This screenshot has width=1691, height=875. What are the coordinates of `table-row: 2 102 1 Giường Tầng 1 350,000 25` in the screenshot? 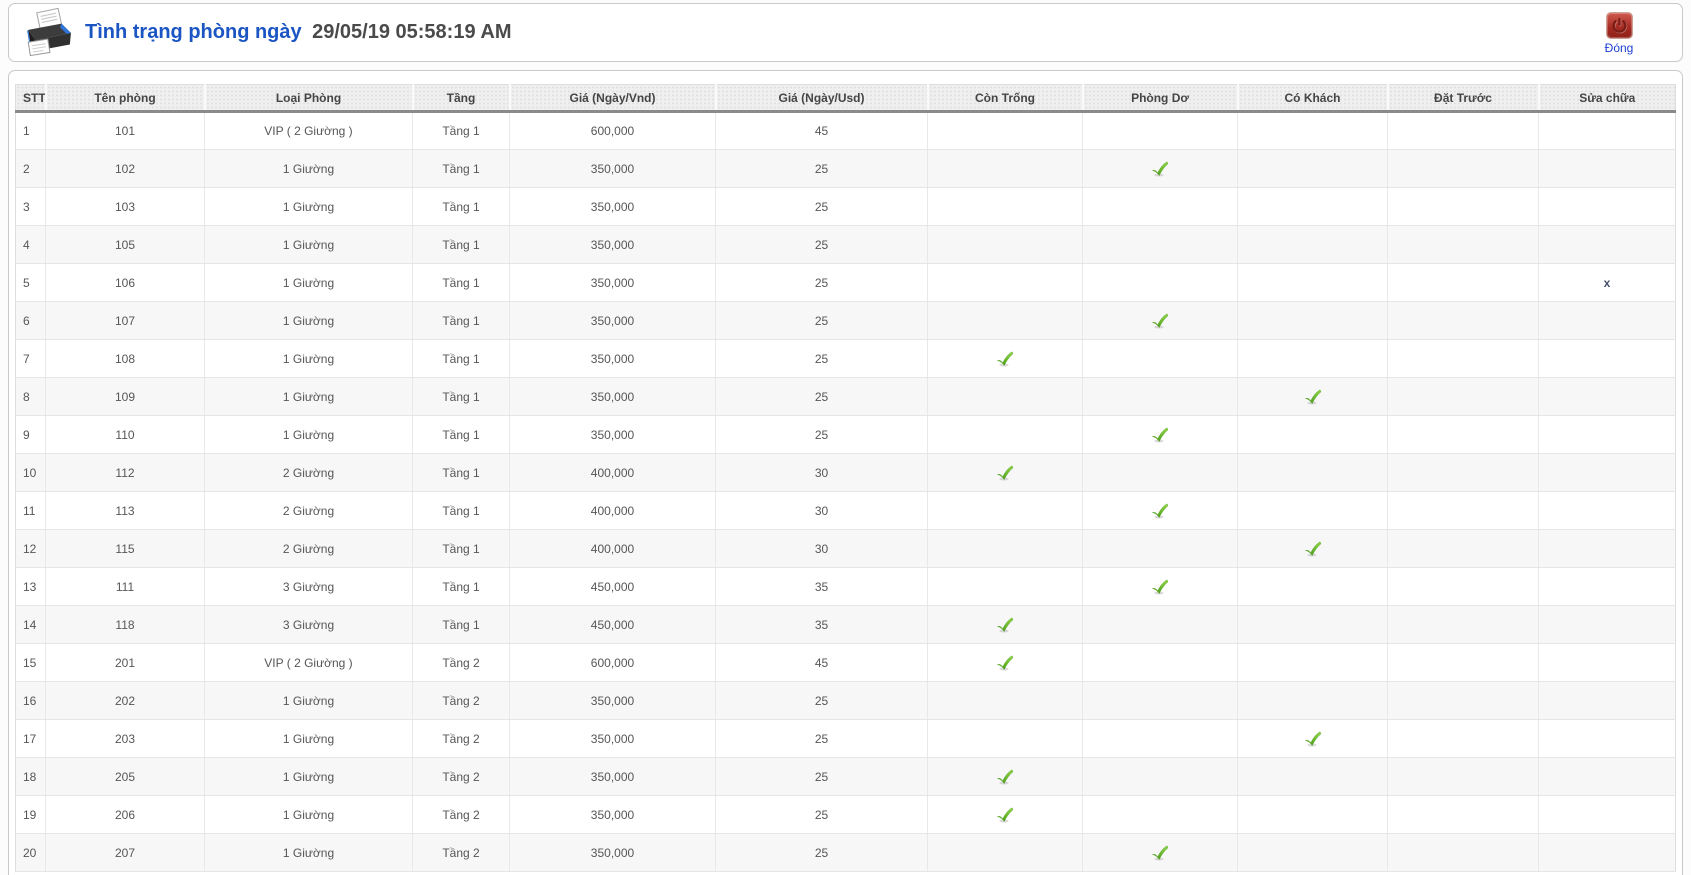 It's located at (845, 168).